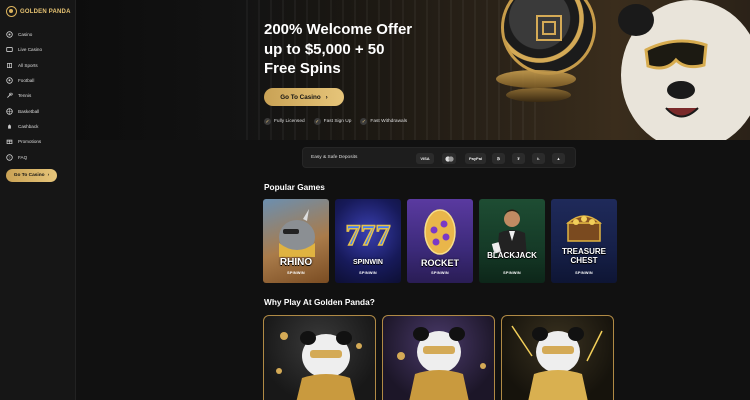 The image size is (750, 400). Describe the element at coordinates (324, 49) in the screenshot. I see `hero-title-line: up to $5,000 + 50` at that location.